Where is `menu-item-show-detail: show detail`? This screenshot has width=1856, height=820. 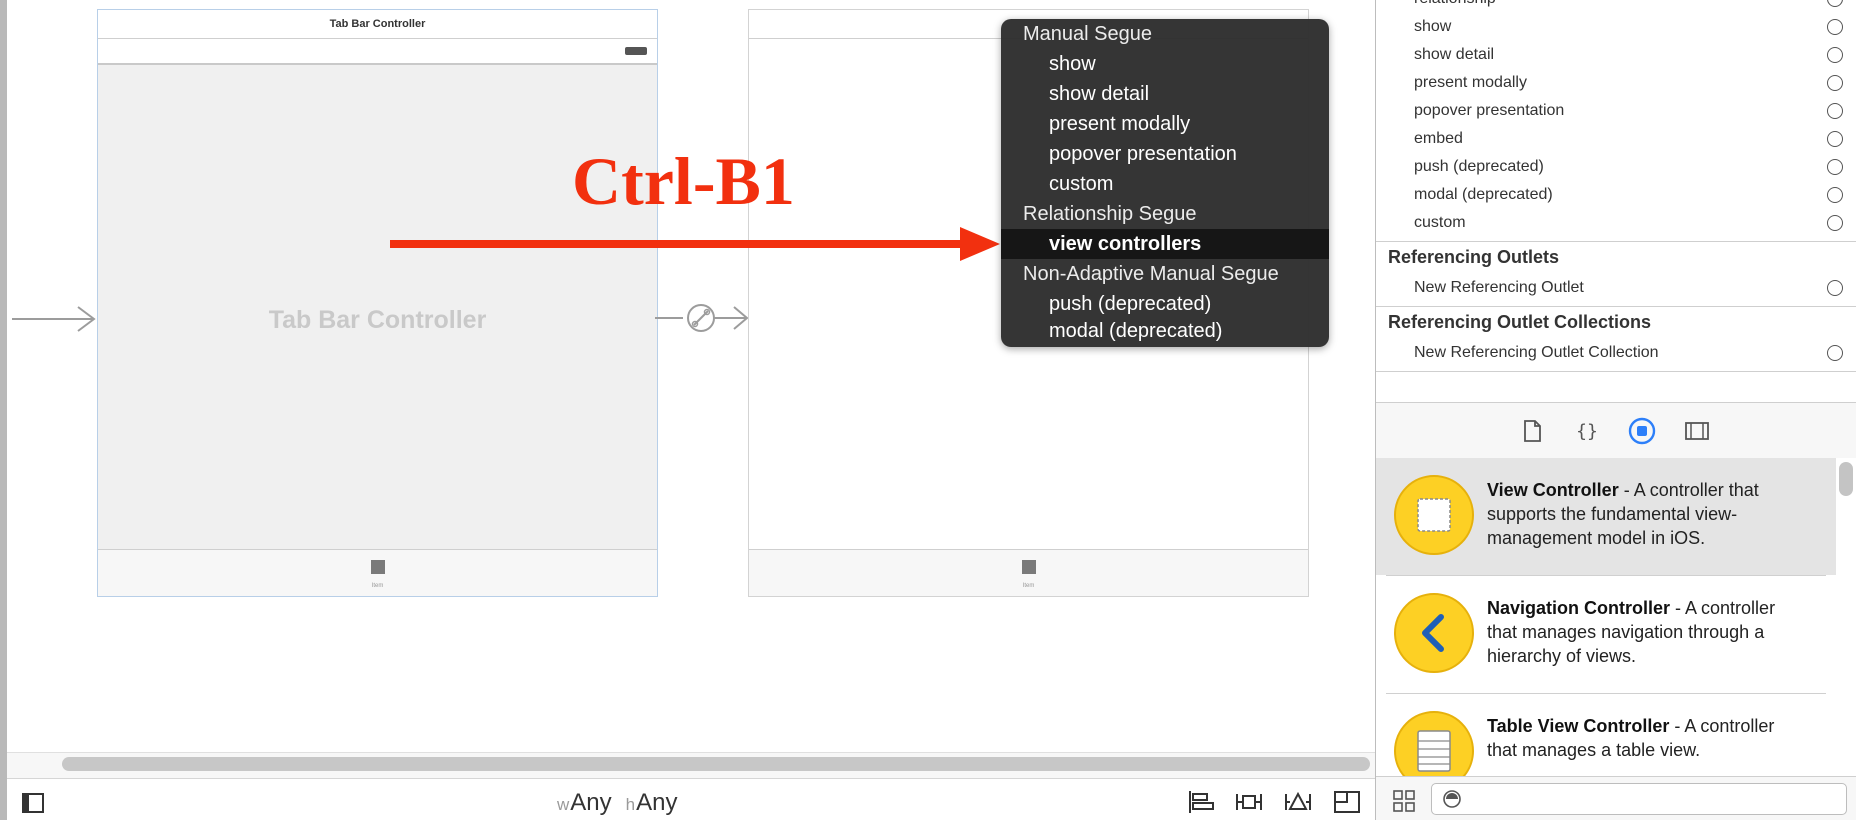
menu-item-show-detail: show detail is located at coordinates (1165, 94).